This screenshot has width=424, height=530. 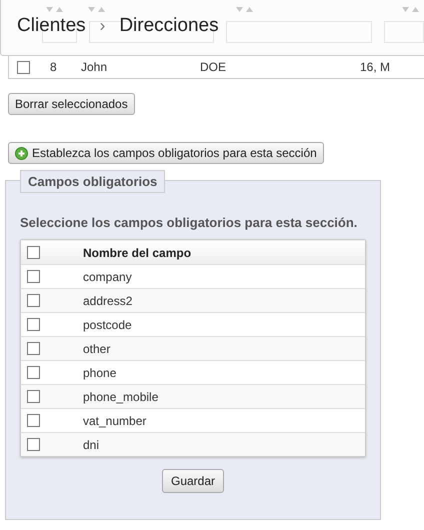 I want to click on plus-circle-icon, so click(x=21, y=153).